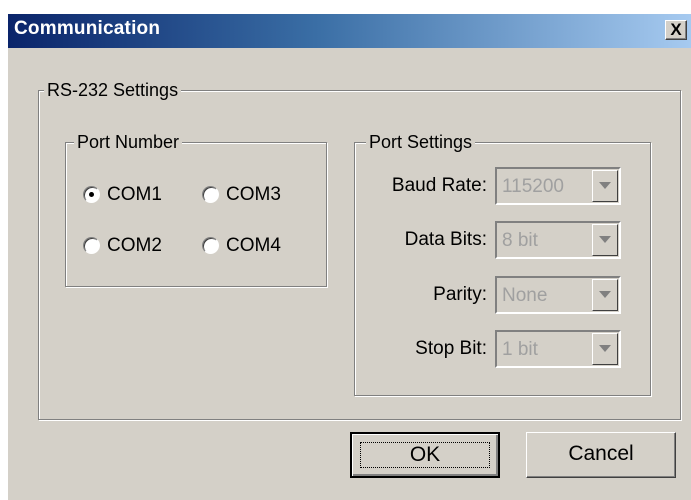 Image resolution: width=691 pixels, height=500 pixels. I want to click on port-number-group: Port Number COM1 COM3 COM2 COM4, so click(196, 209).